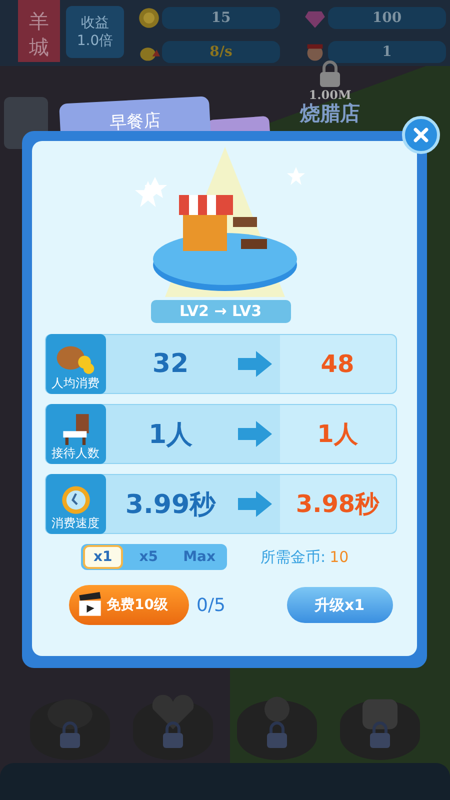  What do you see at coordinates (128, 605) in the screenshot?
I see `free-upgrade-button: 免费10级` at bounding box center [128, 605].